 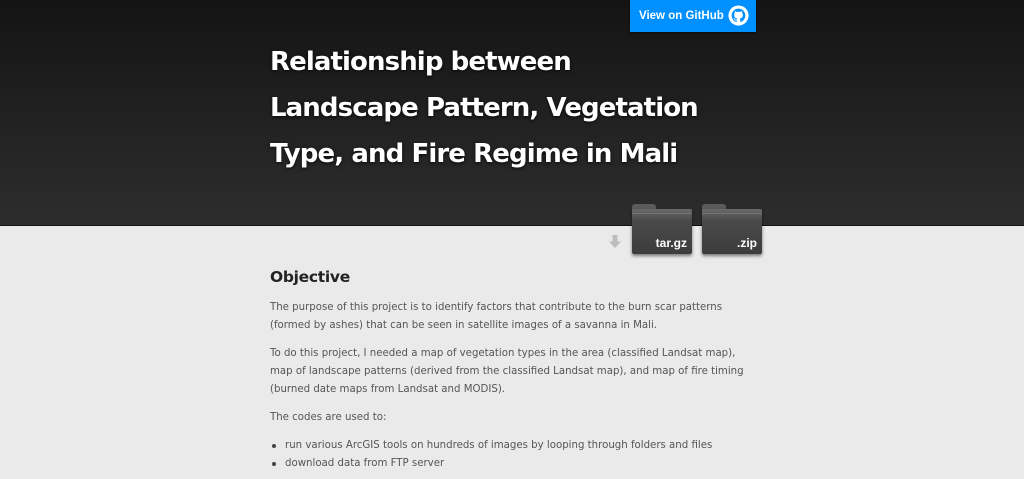 I want to click on github-octocat-icon, so click(x=738, y=15).